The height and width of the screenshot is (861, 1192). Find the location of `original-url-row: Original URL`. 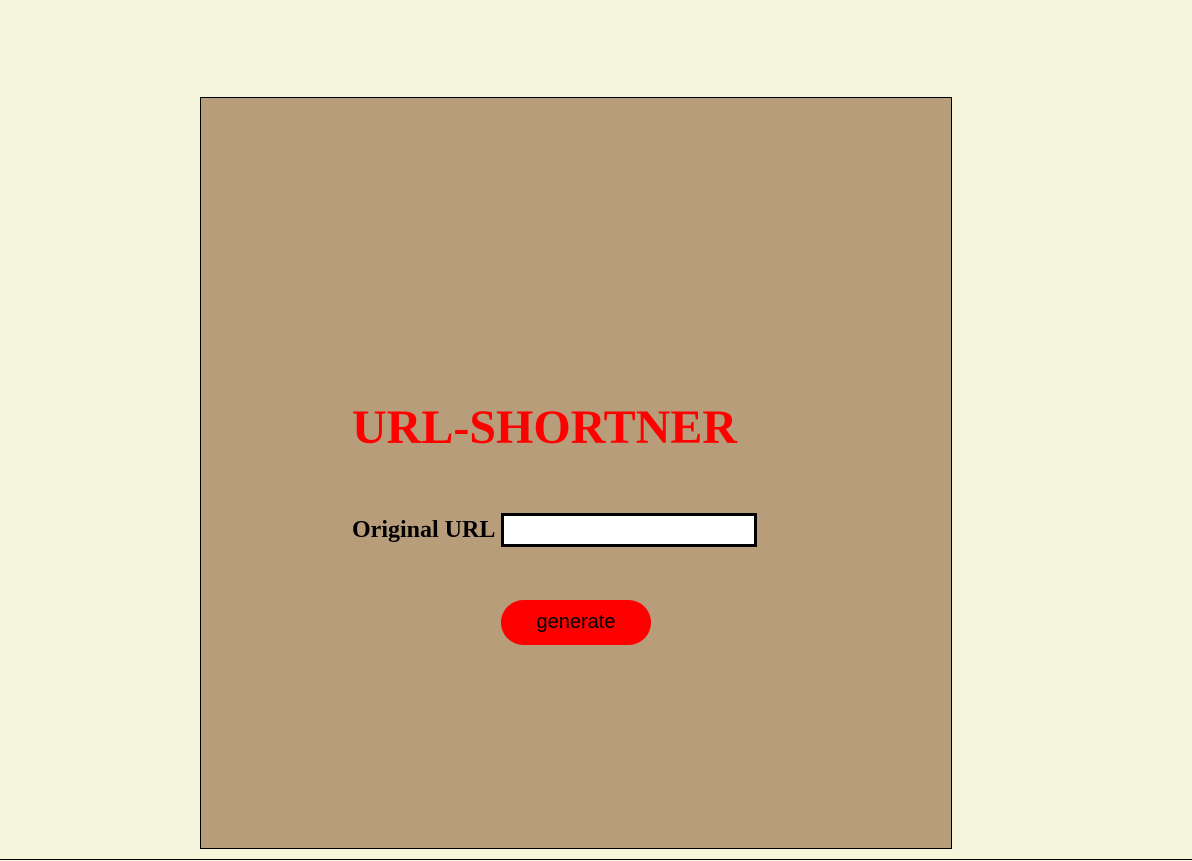

original-url-row: Original URL is located at coordinates (555, 530).